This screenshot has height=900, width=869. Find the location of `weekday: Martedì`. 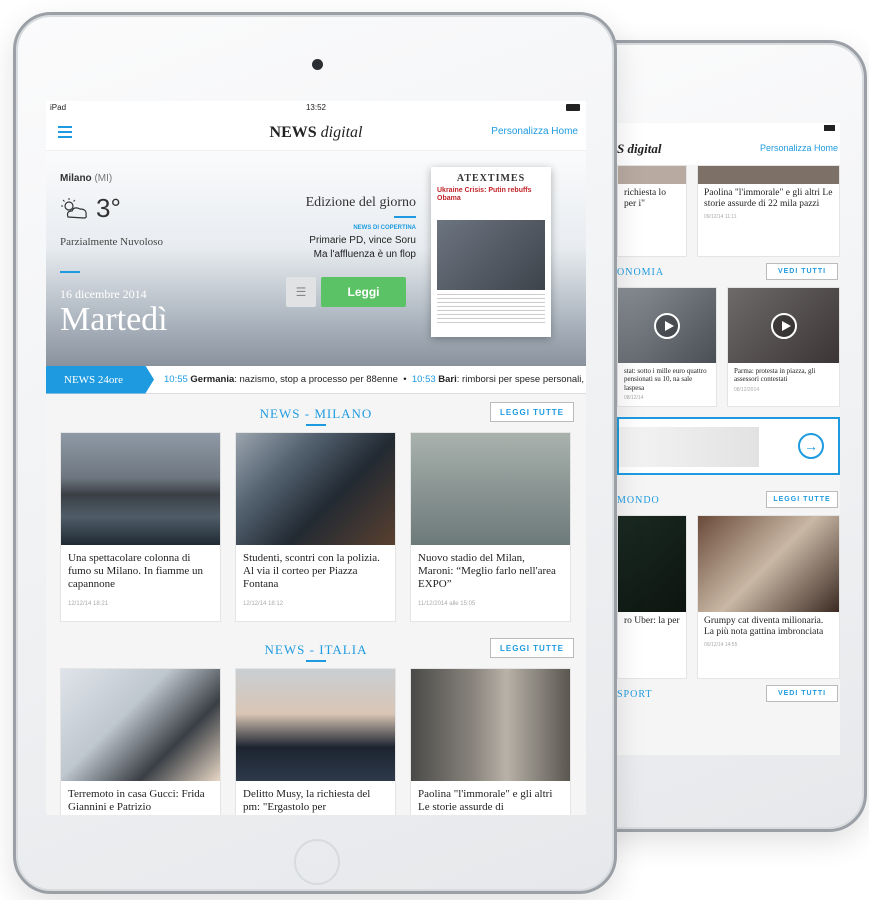

weekday: Martedì is located at coordinates (114, 319).